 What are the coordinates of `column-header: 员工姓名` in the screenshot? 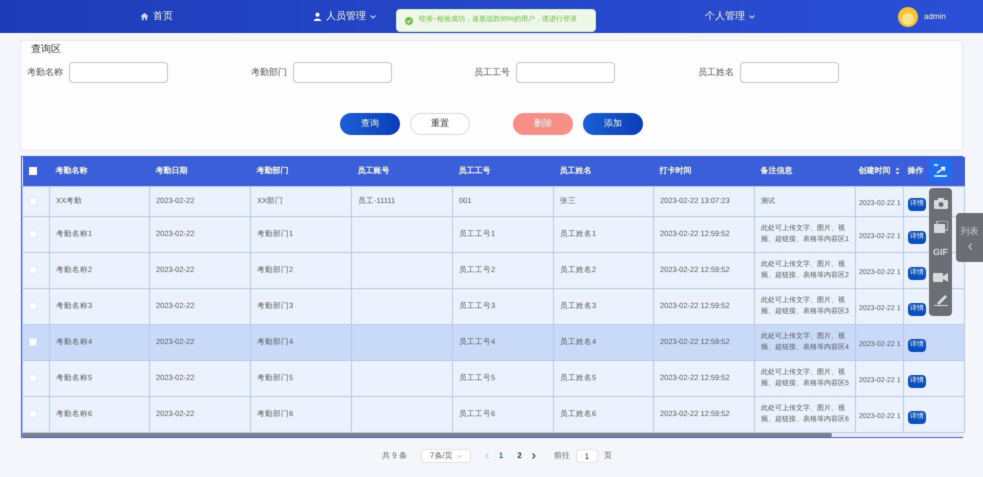 It's located at (576, 171).